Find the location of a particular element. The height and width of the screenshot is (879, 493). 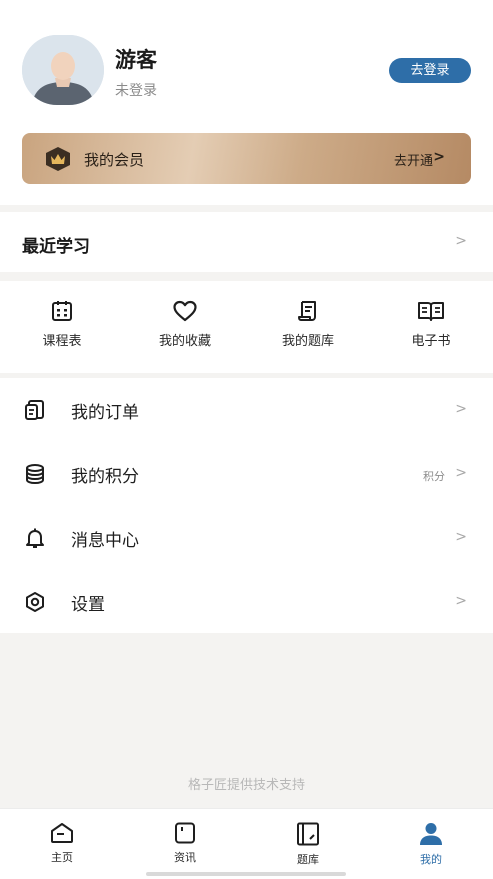

shortcut-label: 我的题库 is located at coordinates (307, 341).